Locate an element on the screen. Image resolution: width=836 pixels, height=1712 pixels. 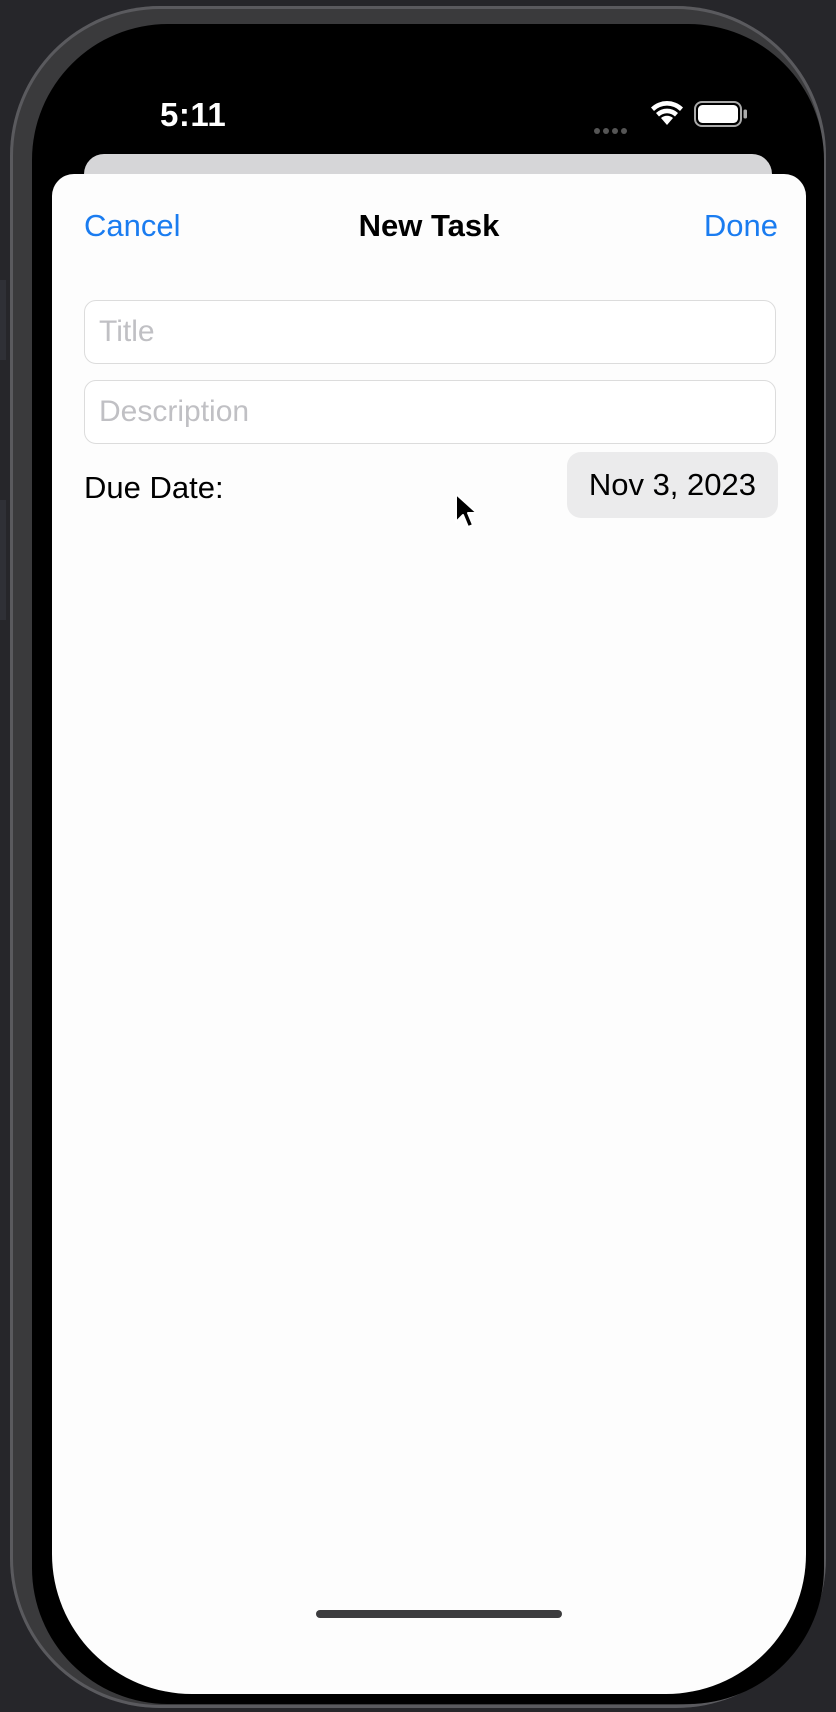
cellular-signal-icon is located at coordinates (615, 127).